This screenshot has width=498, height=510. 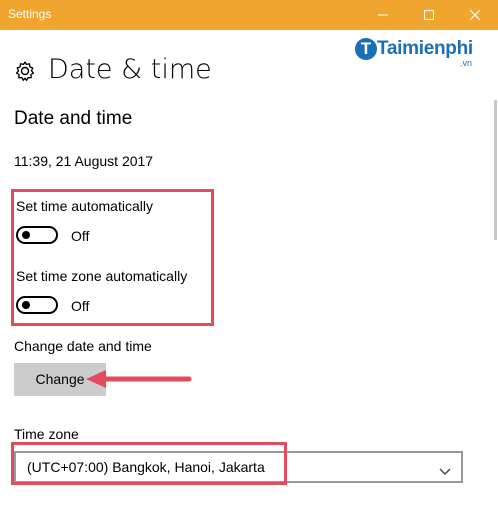 I want to click on minimize-button, so click(x=383, y=15).